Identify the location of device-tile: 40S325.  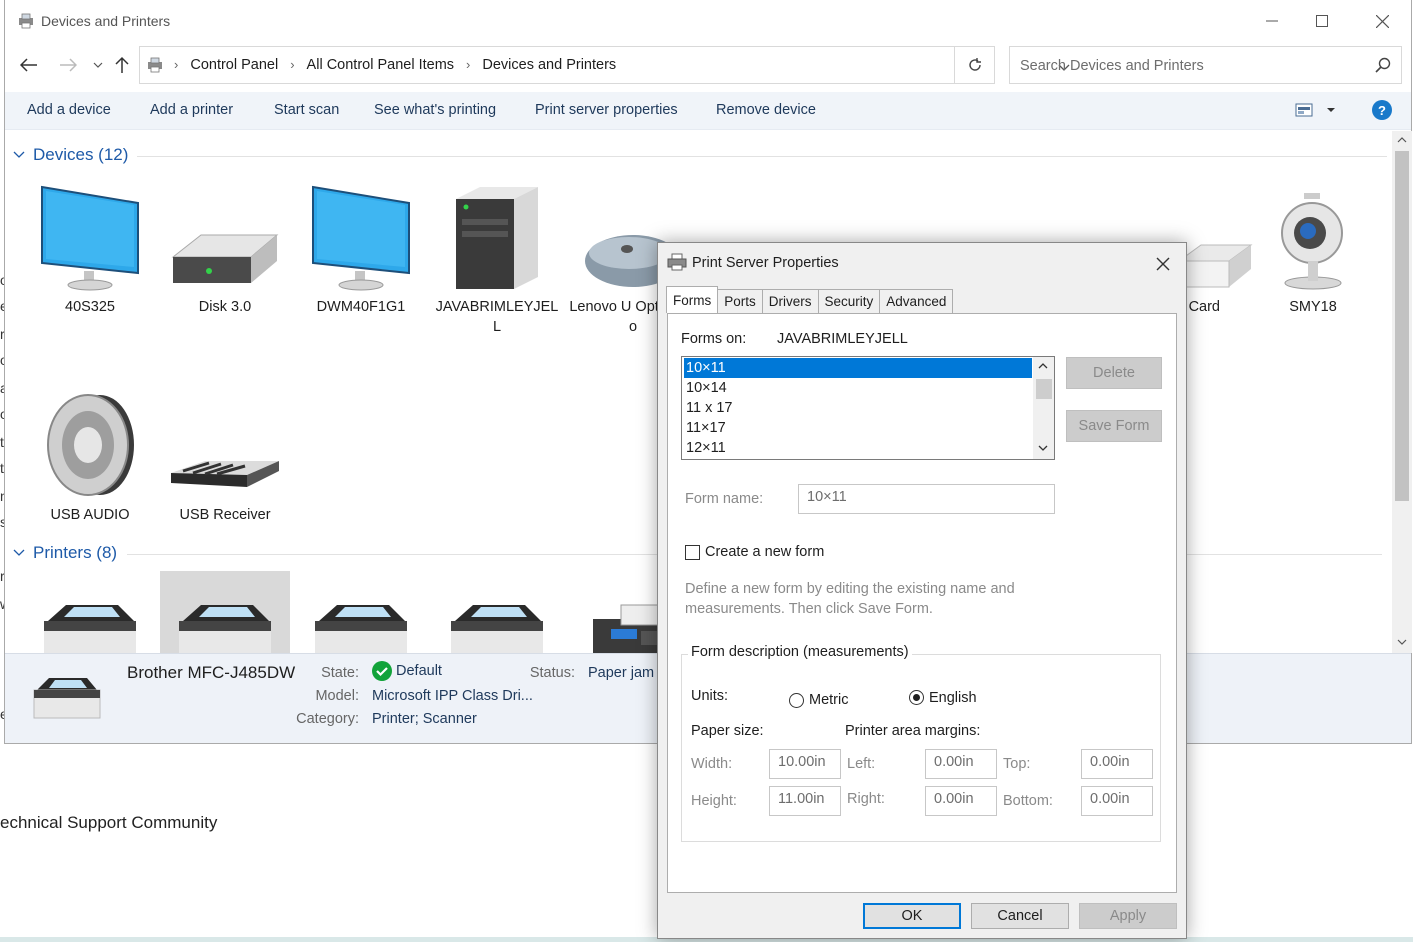
(90, 248).